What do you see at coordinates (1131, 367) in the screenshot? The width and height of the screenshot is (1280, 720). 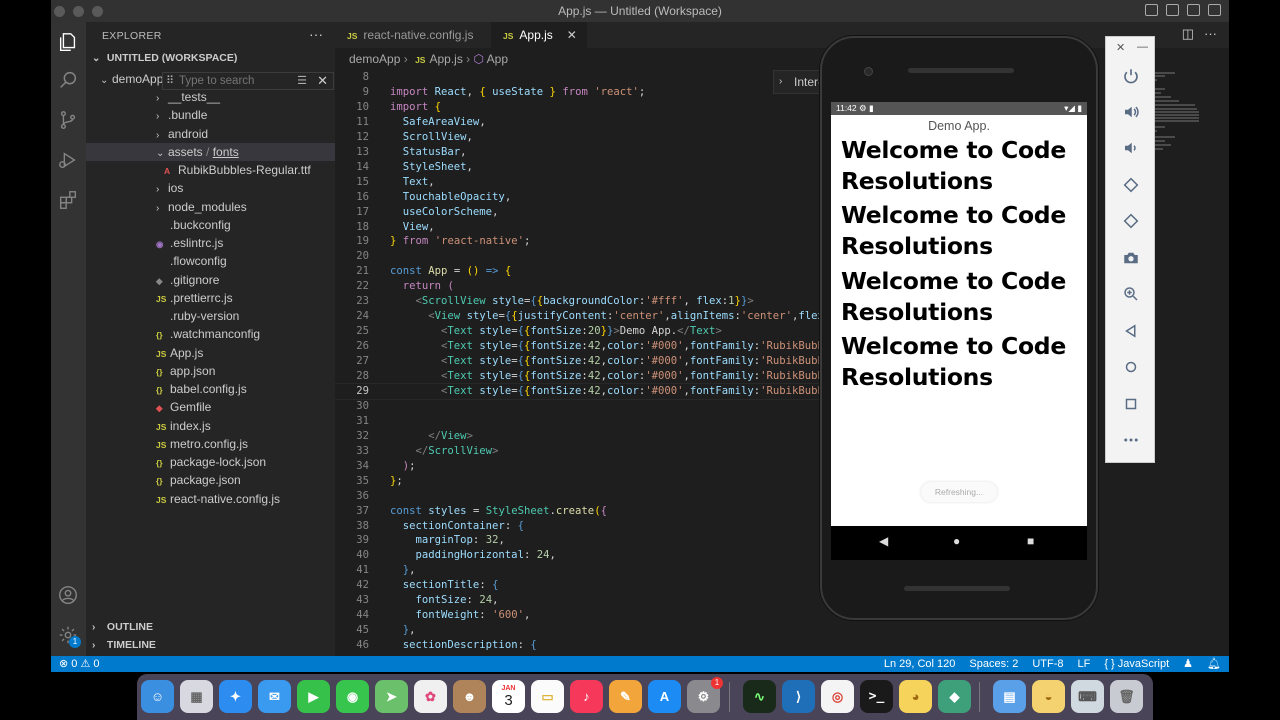 I see `home-button-icon` at bounding box center [1131, 367].